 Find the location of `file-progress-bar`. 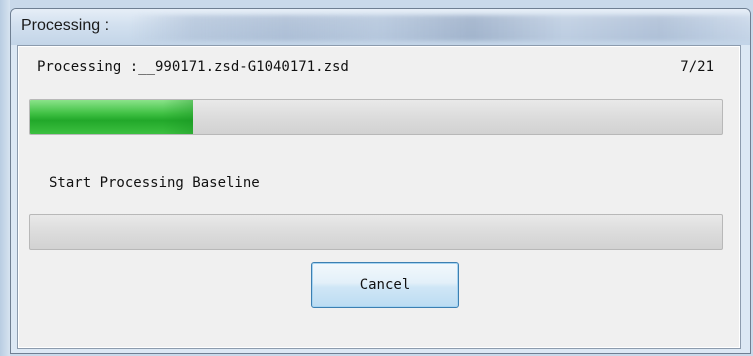

file-progress-bar is located at coordinates (376, 117).